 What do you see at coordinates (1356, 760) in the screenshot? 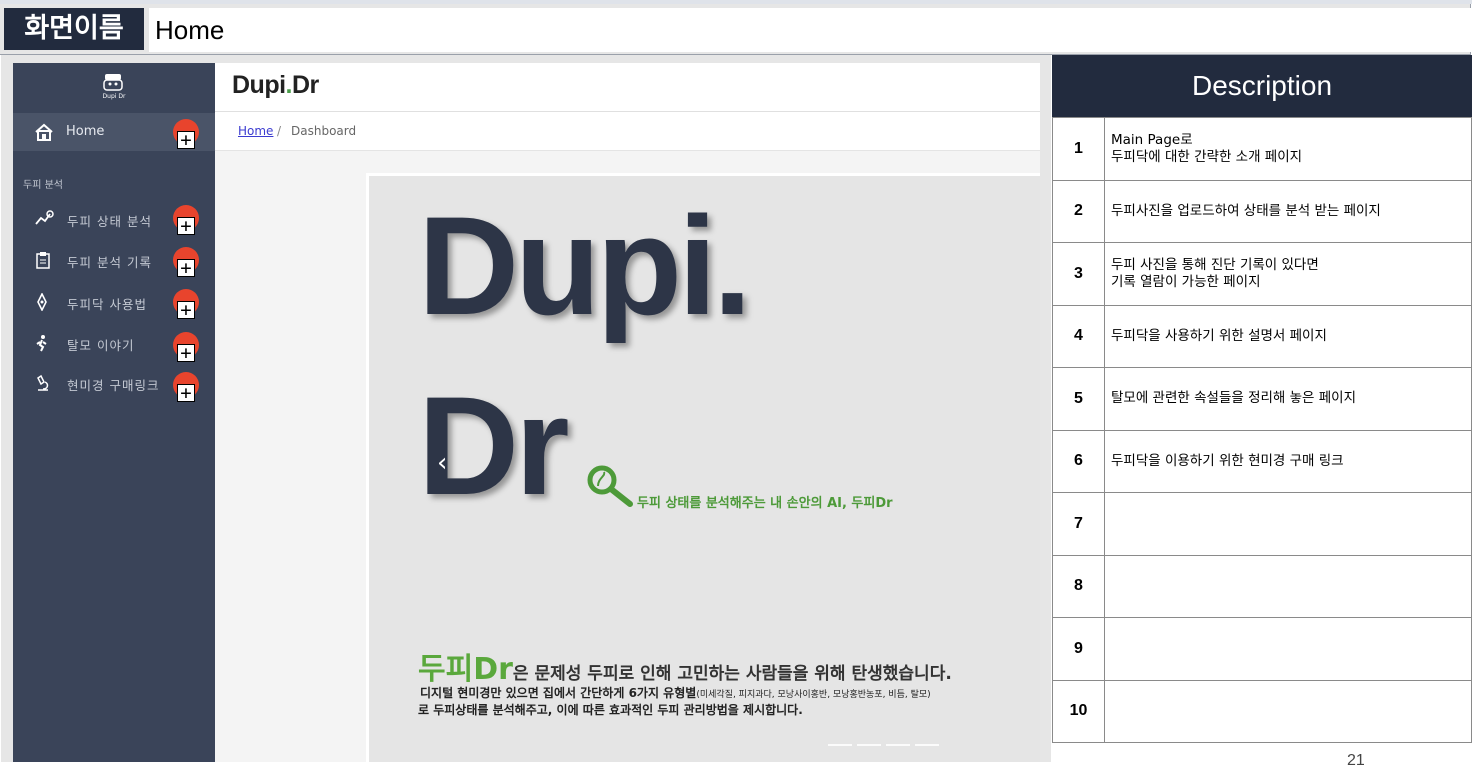
I see `page-number: 21` at bounding box center [1356, 760].